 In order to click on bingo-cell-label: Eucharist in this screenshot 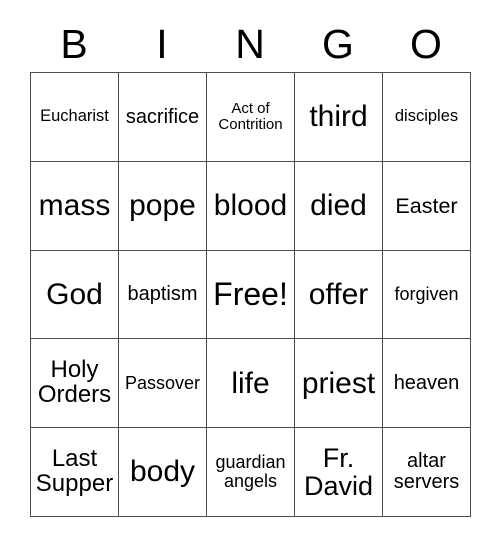, I will do `click(74, 116)`.